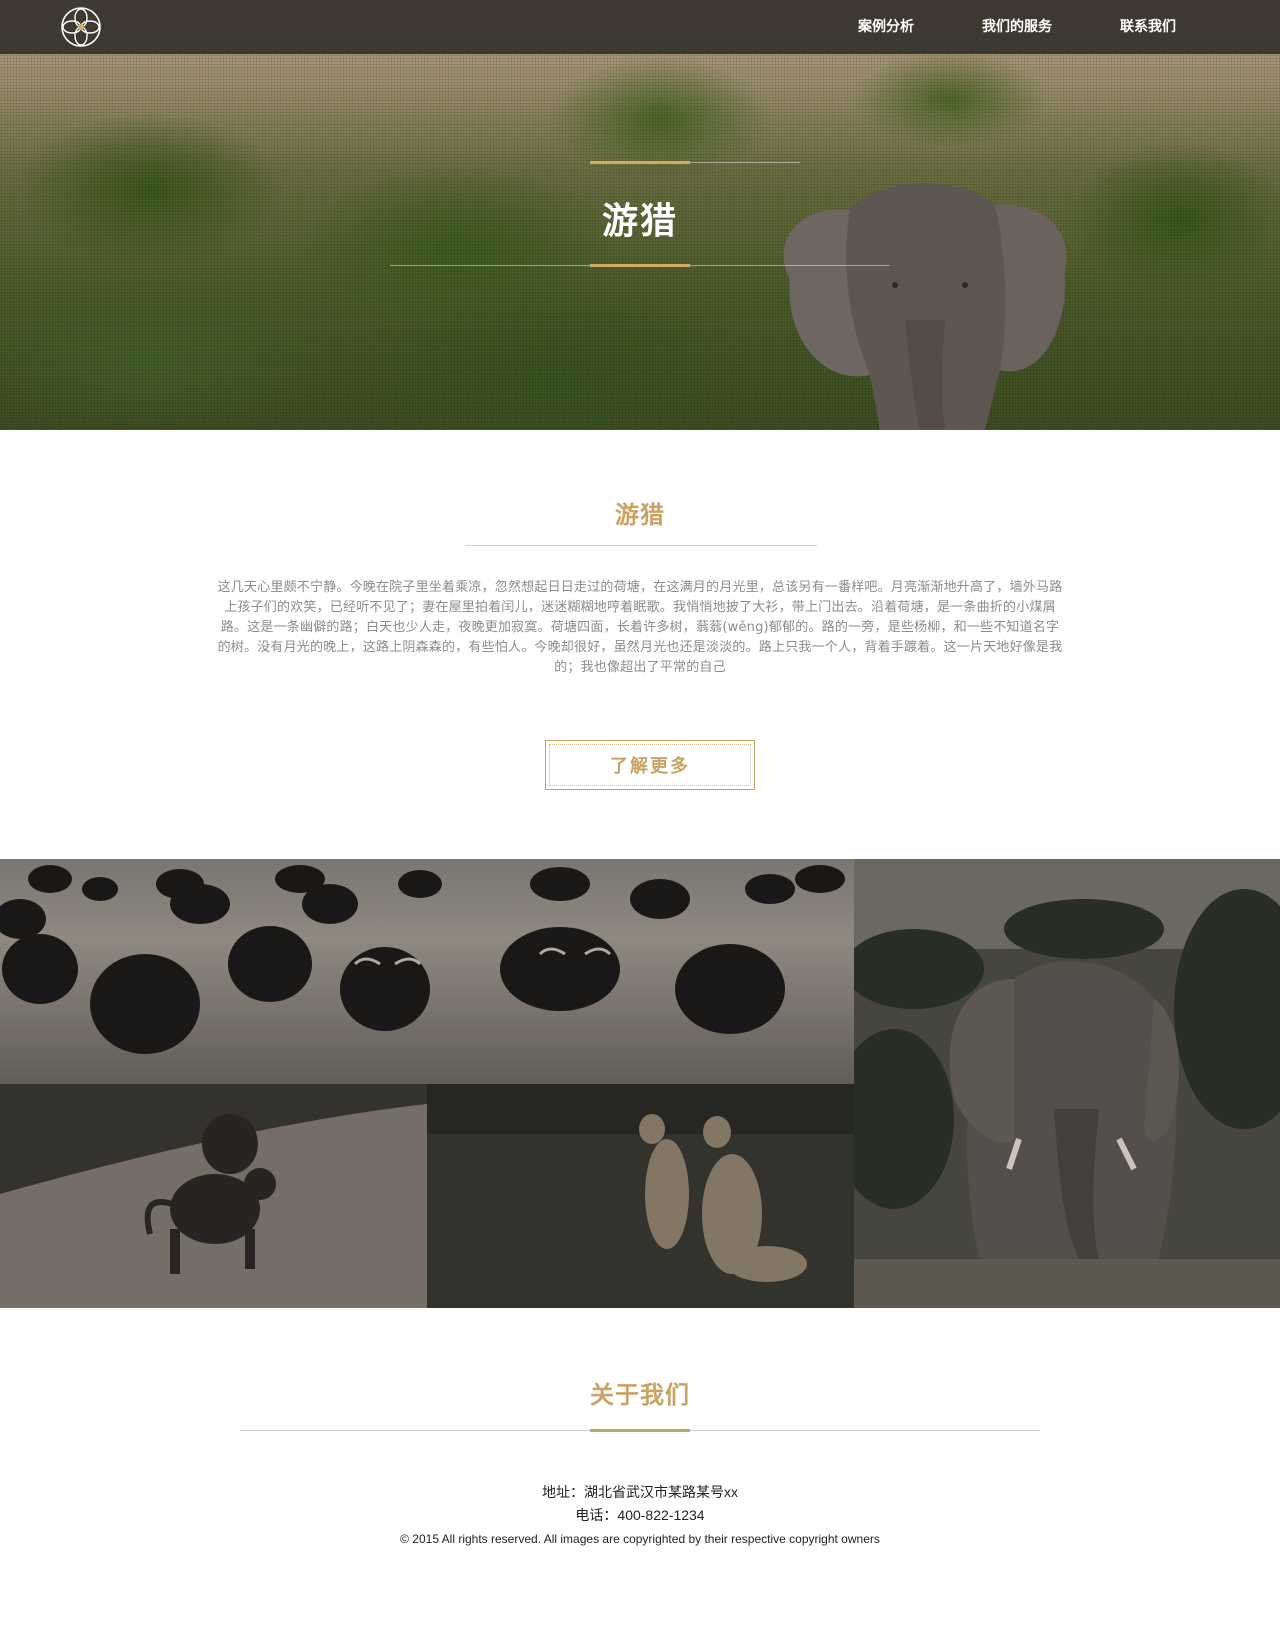 The height and width of the screenshot is (1627, 1280). What do you see at coordinates (640, 515) in the screenshot?
I see `intro-title: 游猎` at bounding box center [640, 515].